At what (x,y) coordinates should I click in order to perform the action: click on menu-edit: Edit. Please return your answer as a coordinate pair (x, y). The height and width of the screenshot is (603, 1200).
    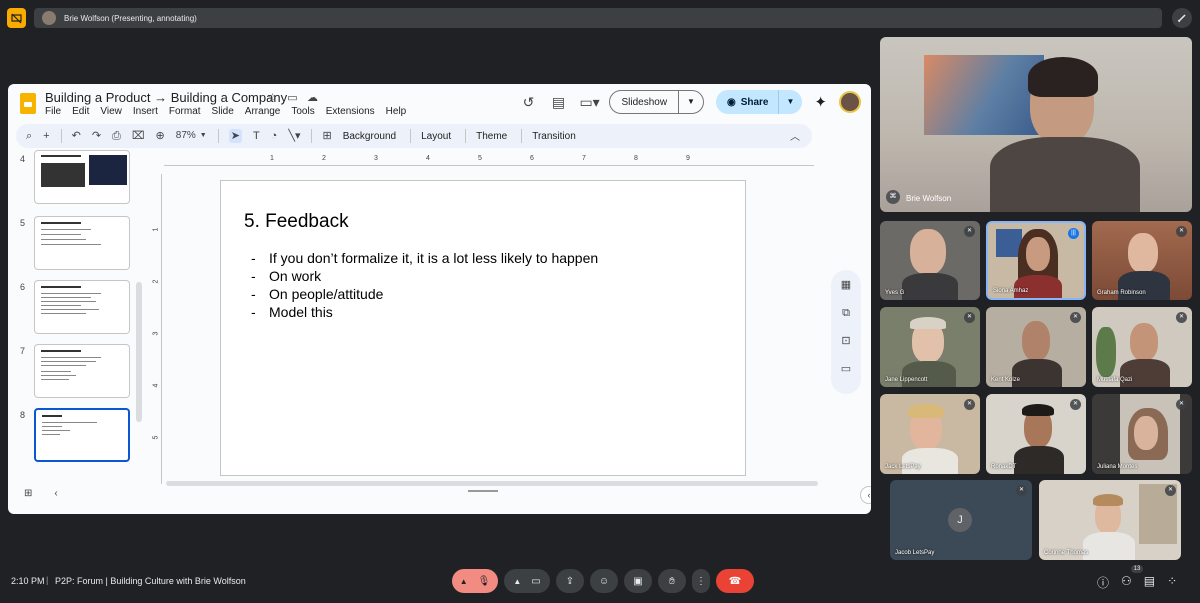
    Looking at the image, I should click on (80, 111).